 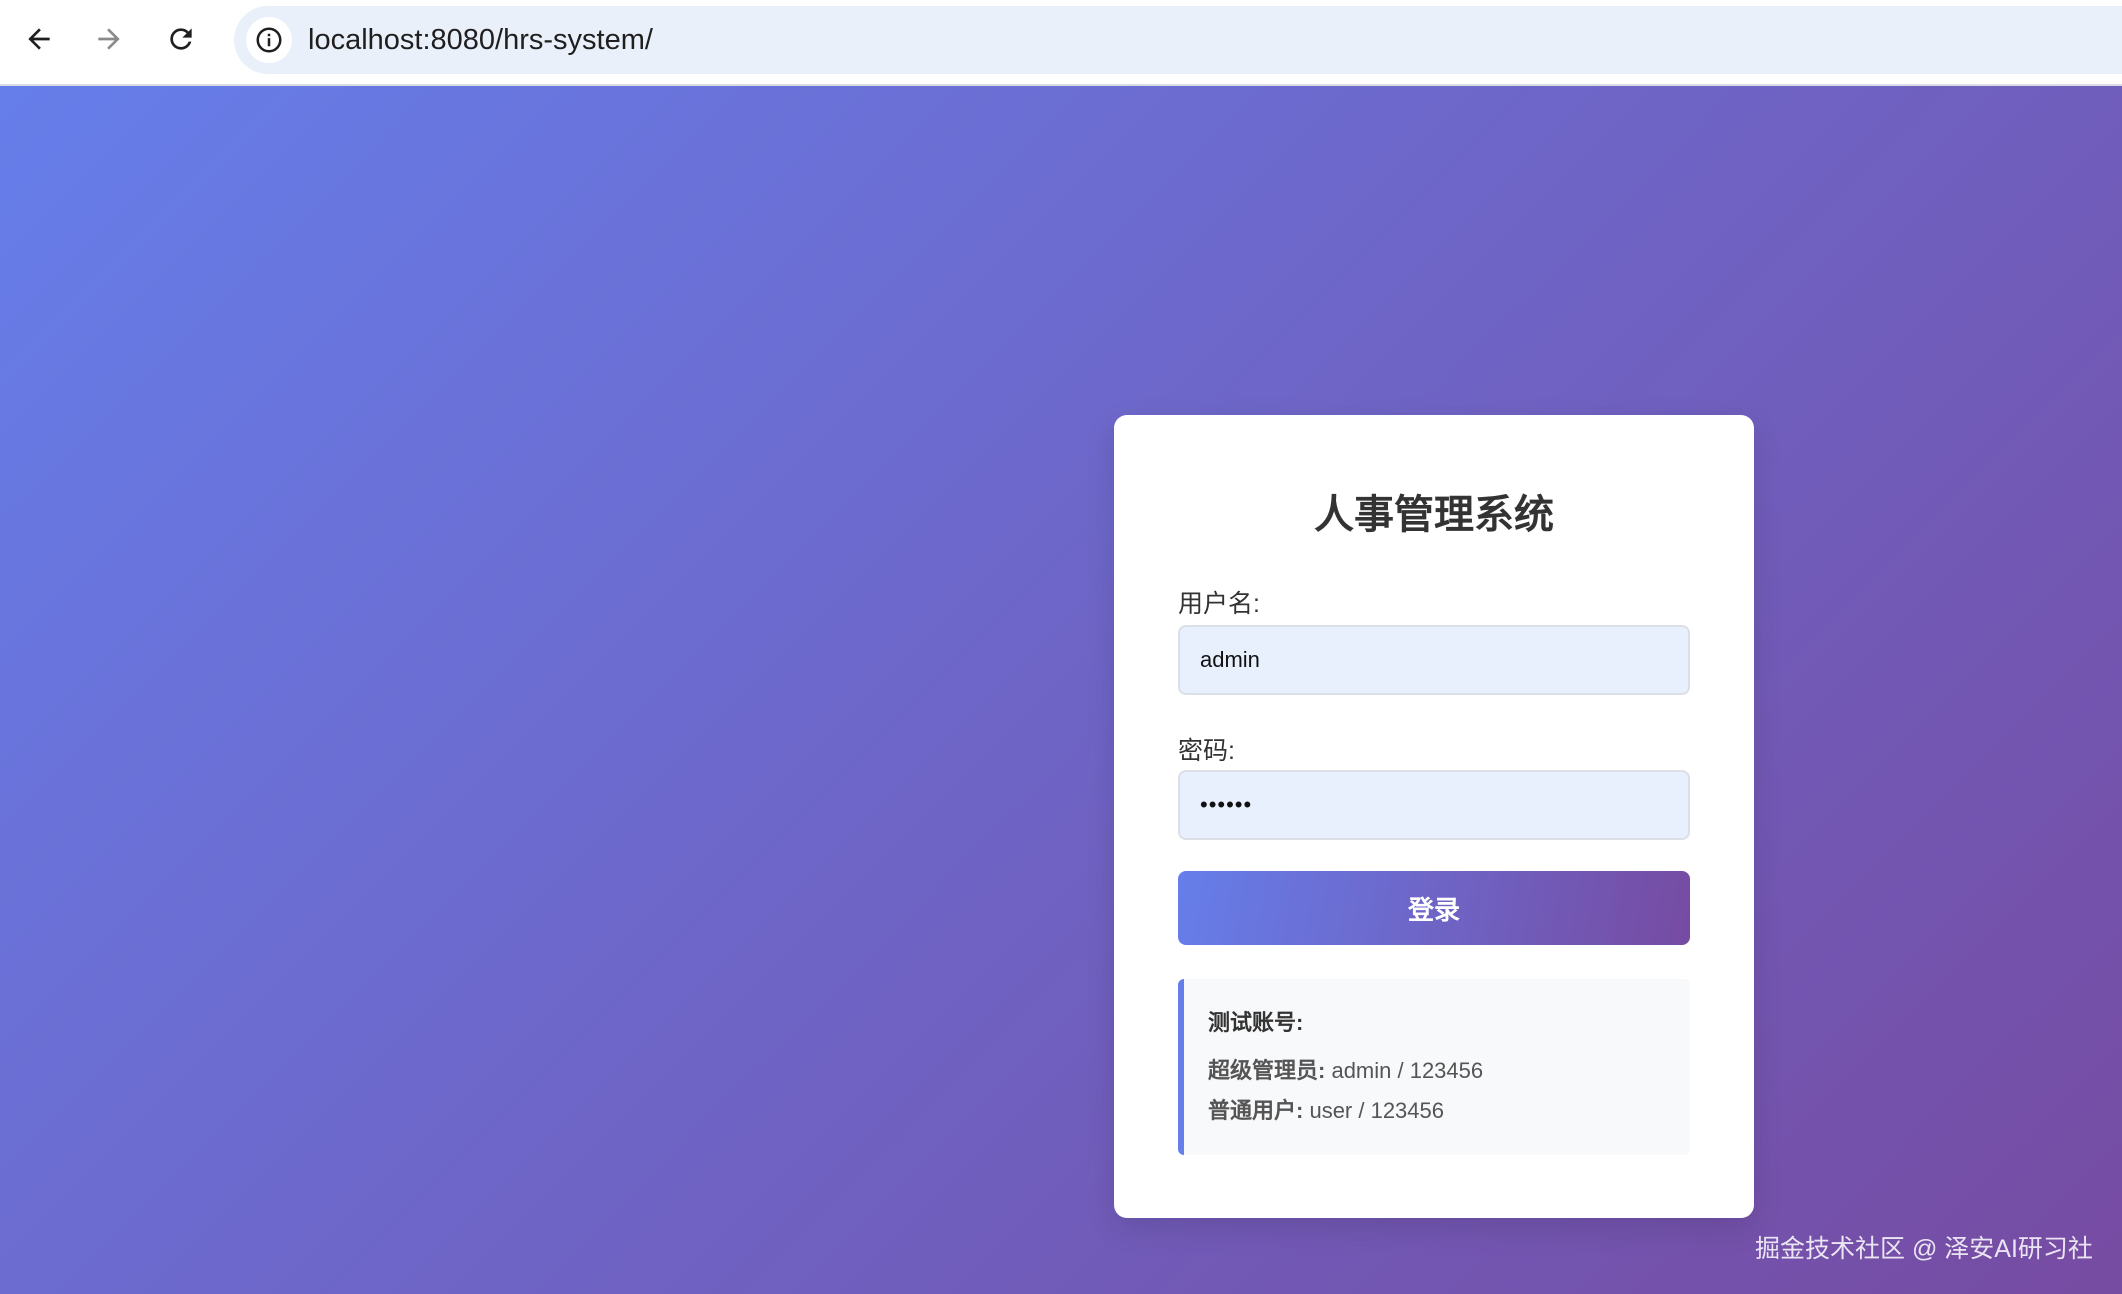 What do you see at coordinates (480, 40) in the screenshot?
I see `url-text: localhost:8080/hrs-system/` at bounding box center [480, 40].